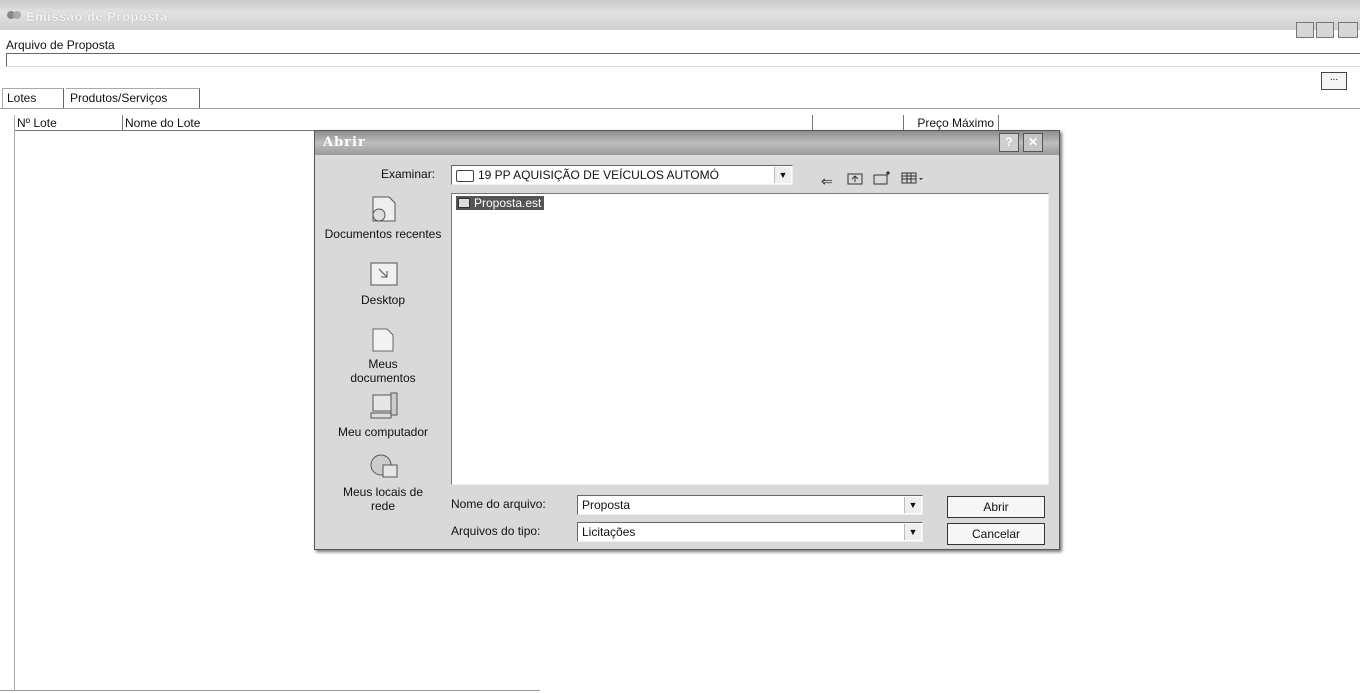  Describe the element at coordinates (465, 175) in the screenshot. I see `folder-icon` at that location.